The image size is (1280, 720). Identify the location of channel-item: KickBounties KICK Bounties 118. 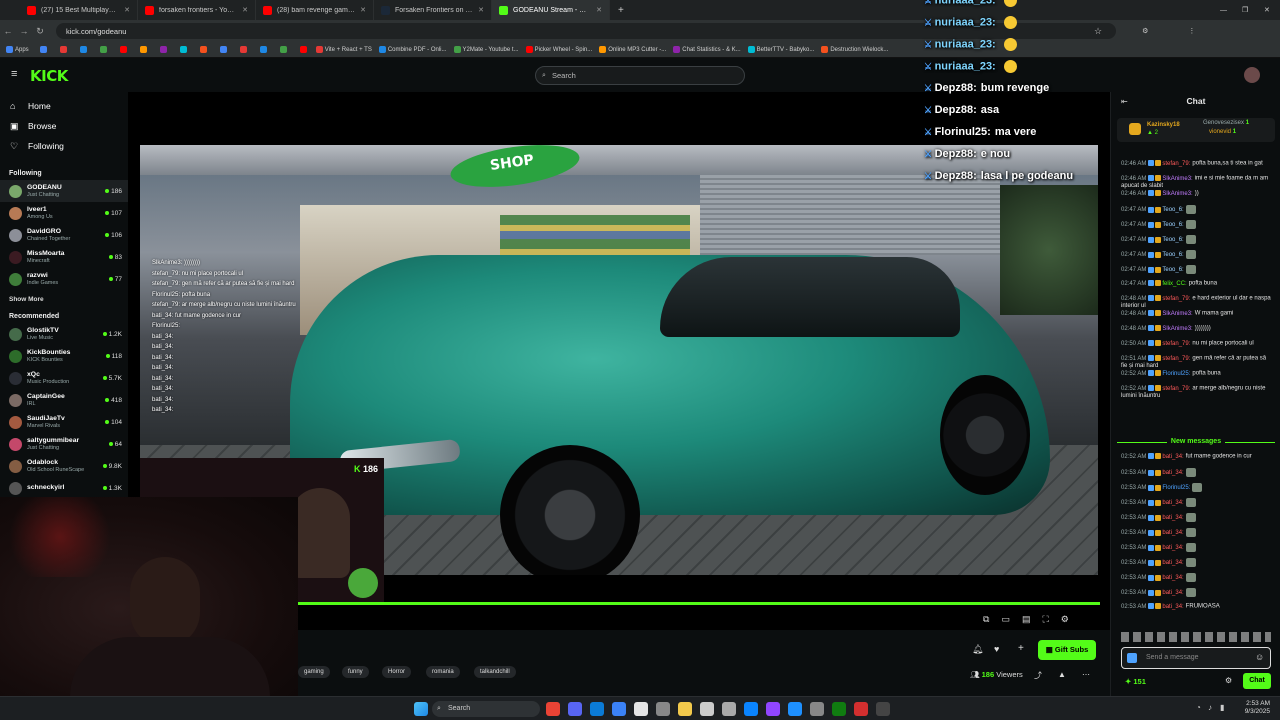
(64, 356).